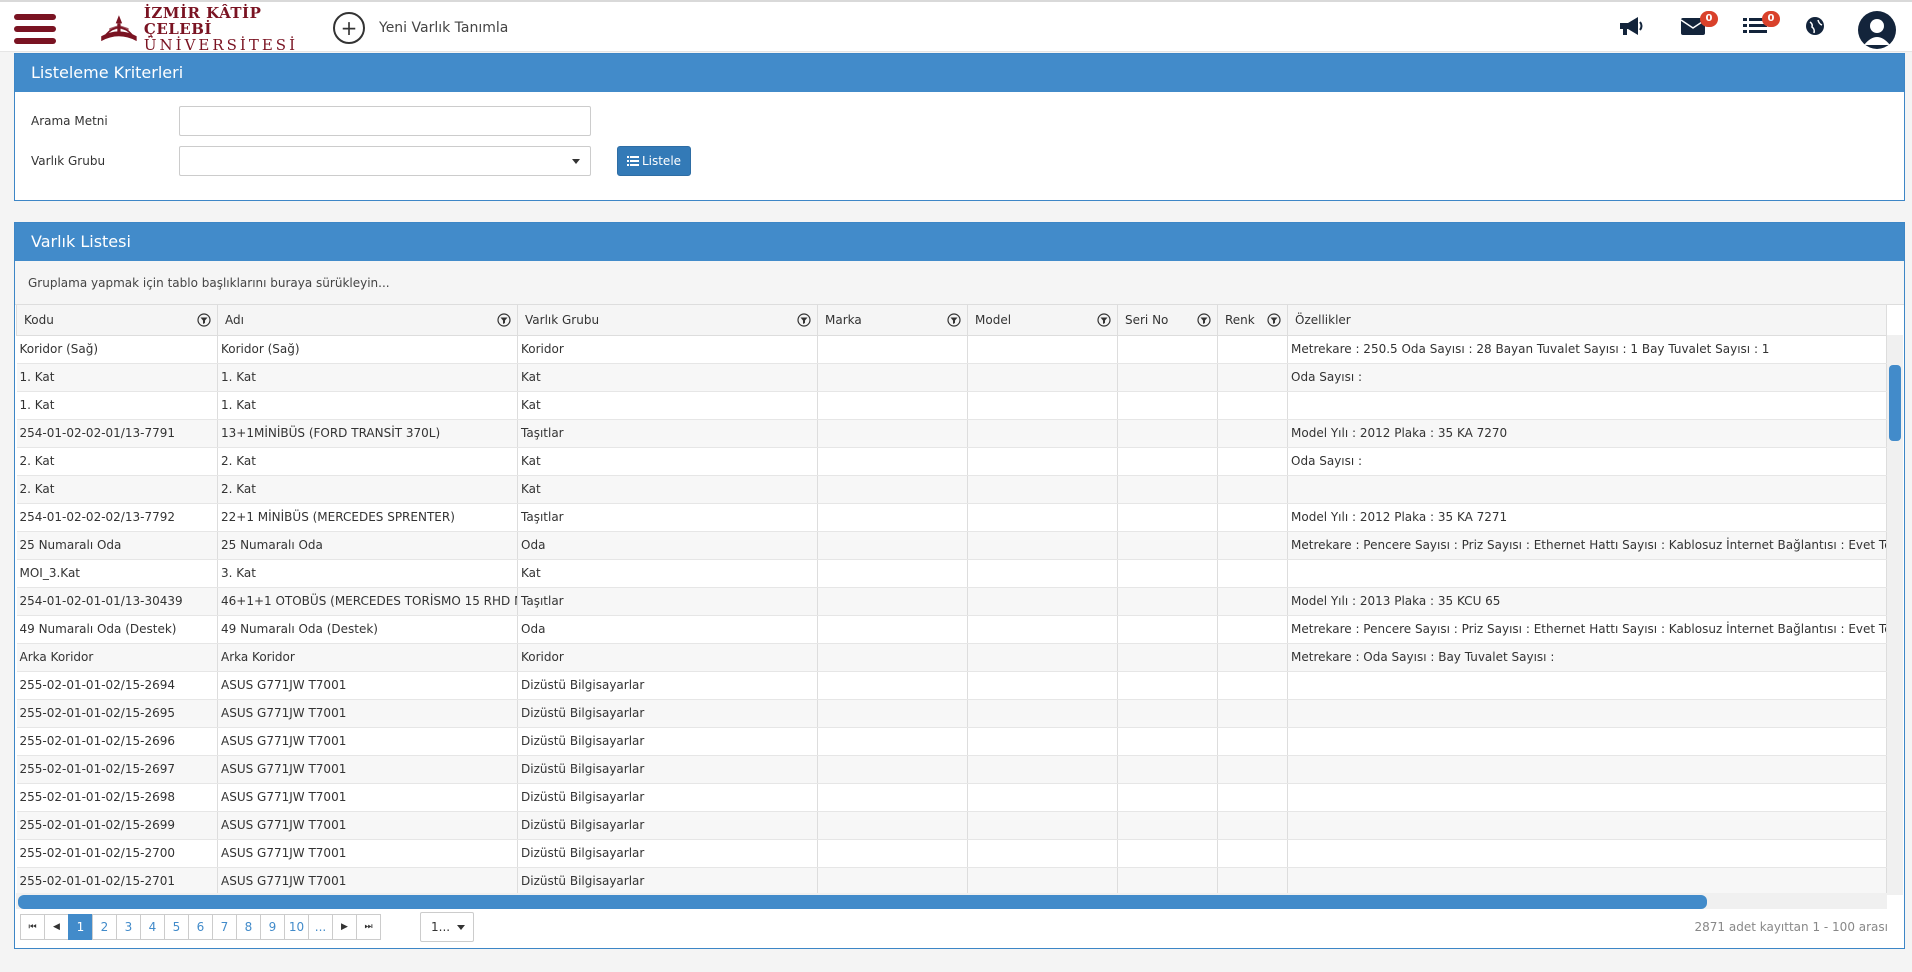 This screenshot has height=972, width=1912. What do you see at coordinates (951, 377) in the screenshot?
I see `table-row: 1. Kat 1. Kat Kat Oda Sayısı :` at bounding box center [951, 377].